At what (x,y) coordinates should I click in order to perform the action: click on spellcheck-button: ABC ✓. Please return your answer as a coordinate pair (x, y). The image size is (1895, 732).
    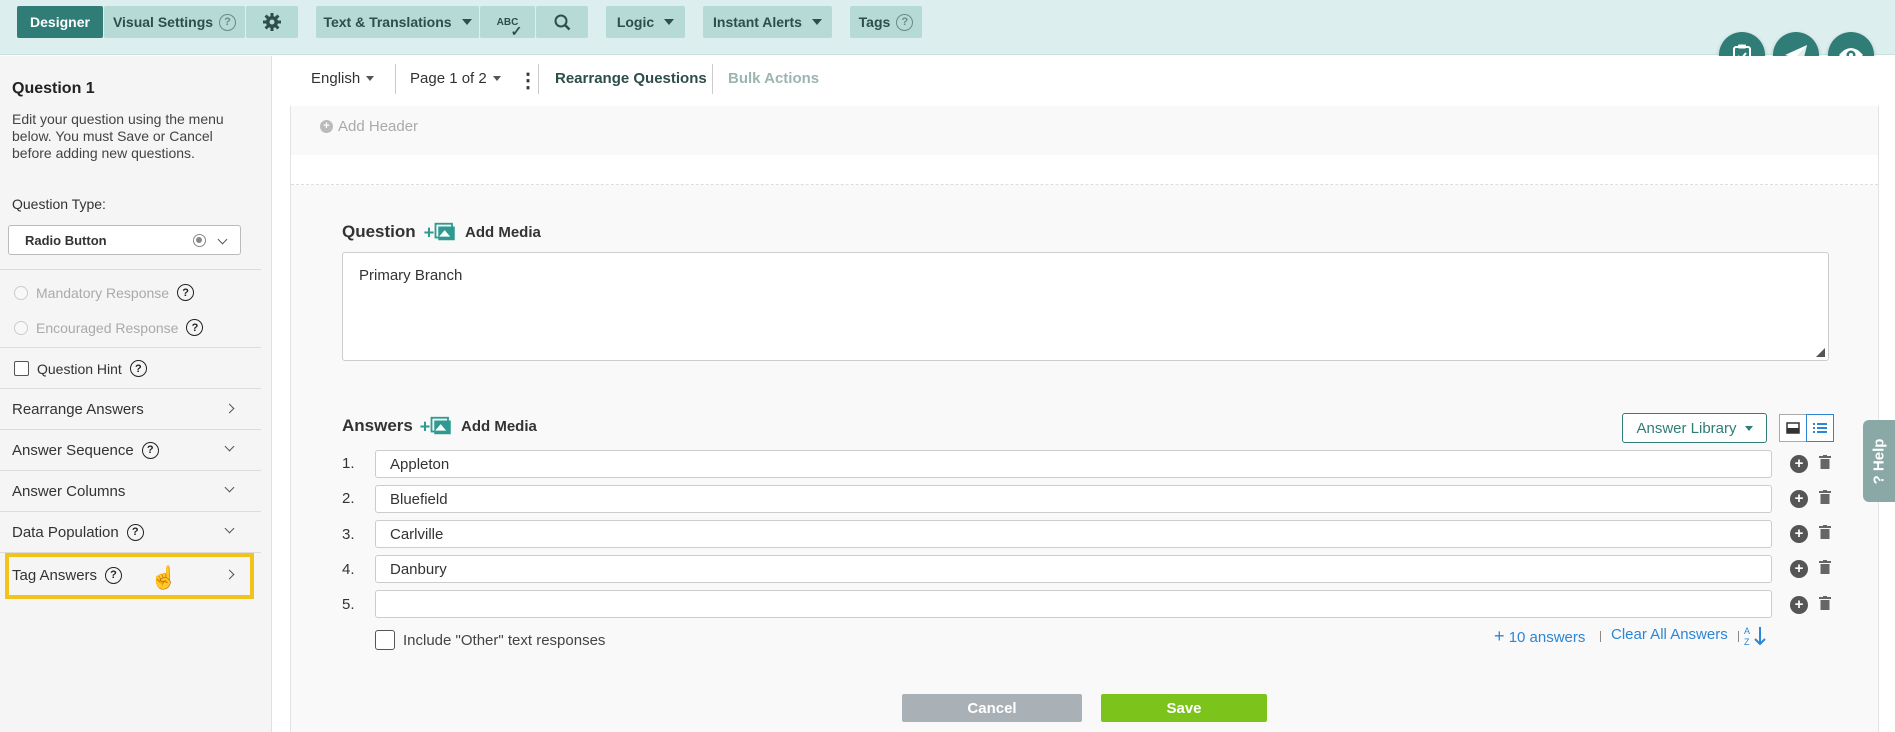
    Looking at the image, I should click on (507, 22).